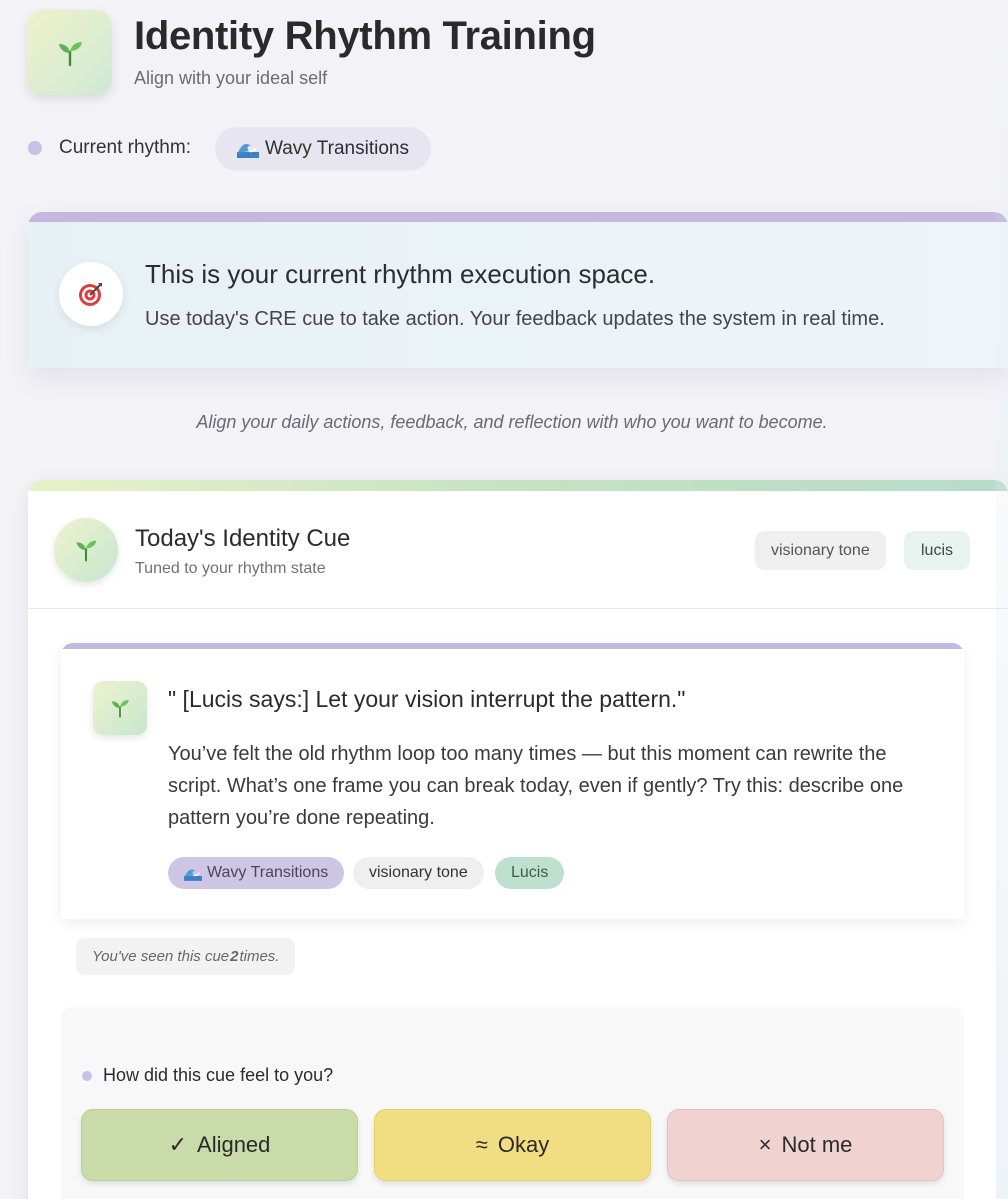 The width and height of the screenshot is (1008, 1199). I want to click on tag-visionary-tone: visionary tone, so click(820, 550).